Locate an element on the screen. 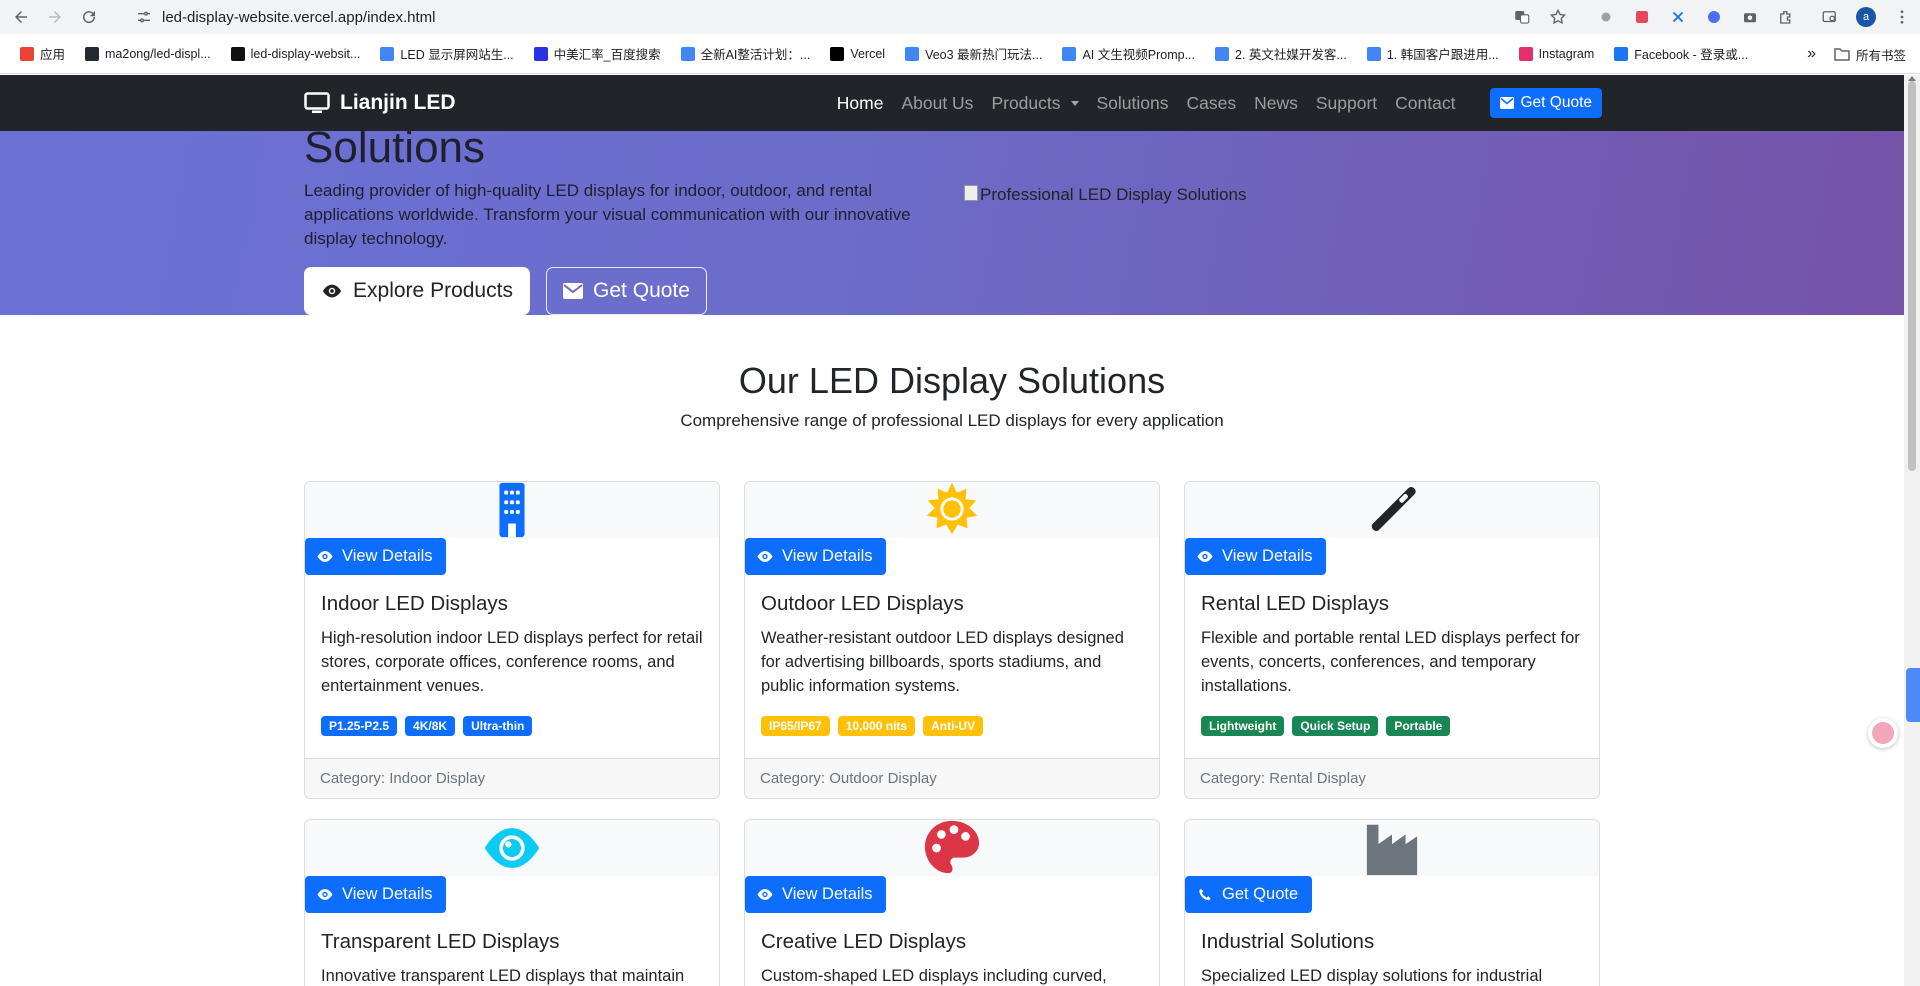  brand-link: Lianjin LED is located at coordinates (380, 103).